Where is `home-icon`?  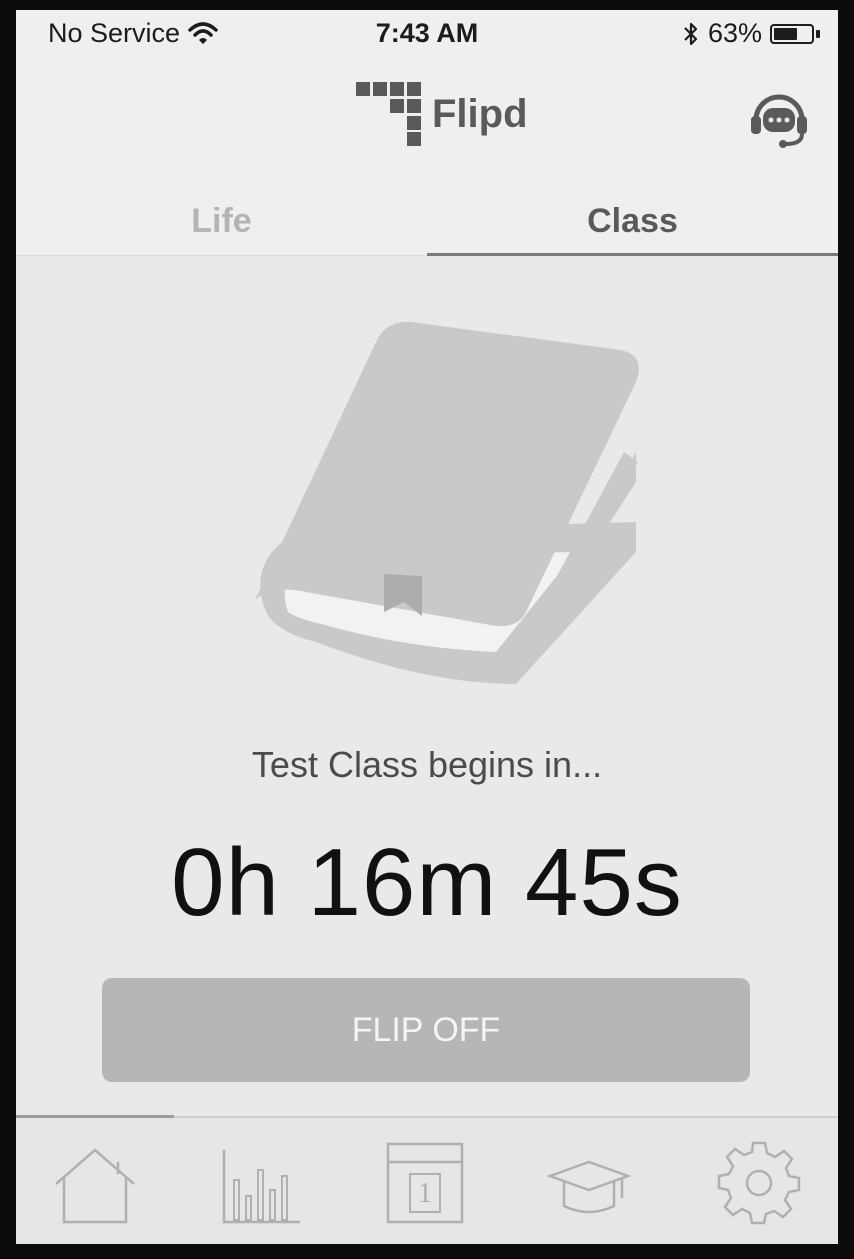 home-icon is located at coordinates (95, 1183).